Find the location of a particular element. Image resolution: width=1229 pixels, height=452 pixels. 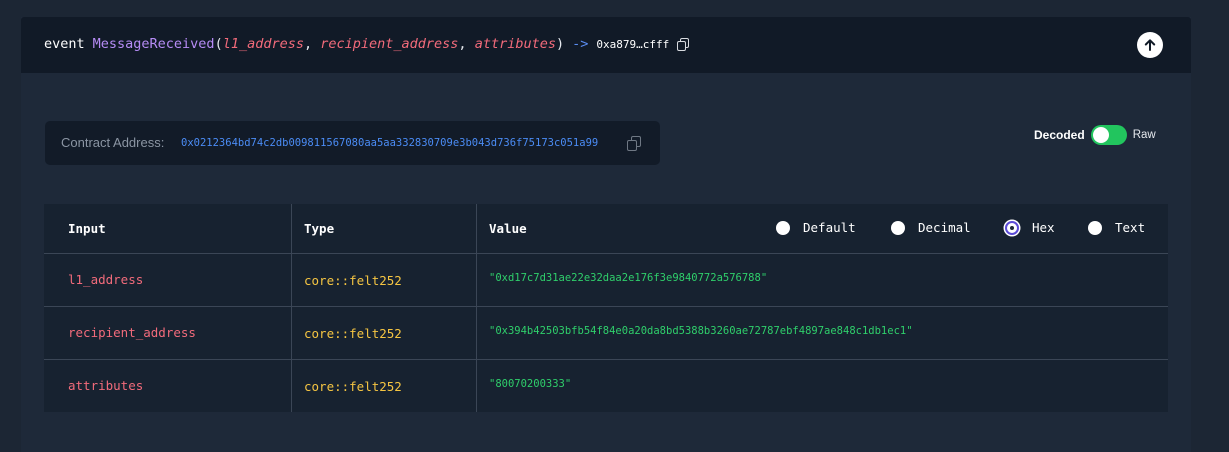

column-header-input: Input is located at coordinates (87, 228).